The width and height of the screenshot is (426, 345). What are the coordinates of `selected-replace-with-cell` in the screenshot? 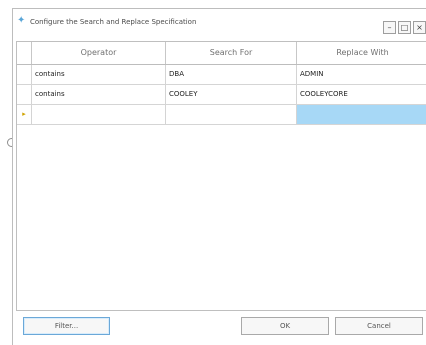 It's located at (361, 114).